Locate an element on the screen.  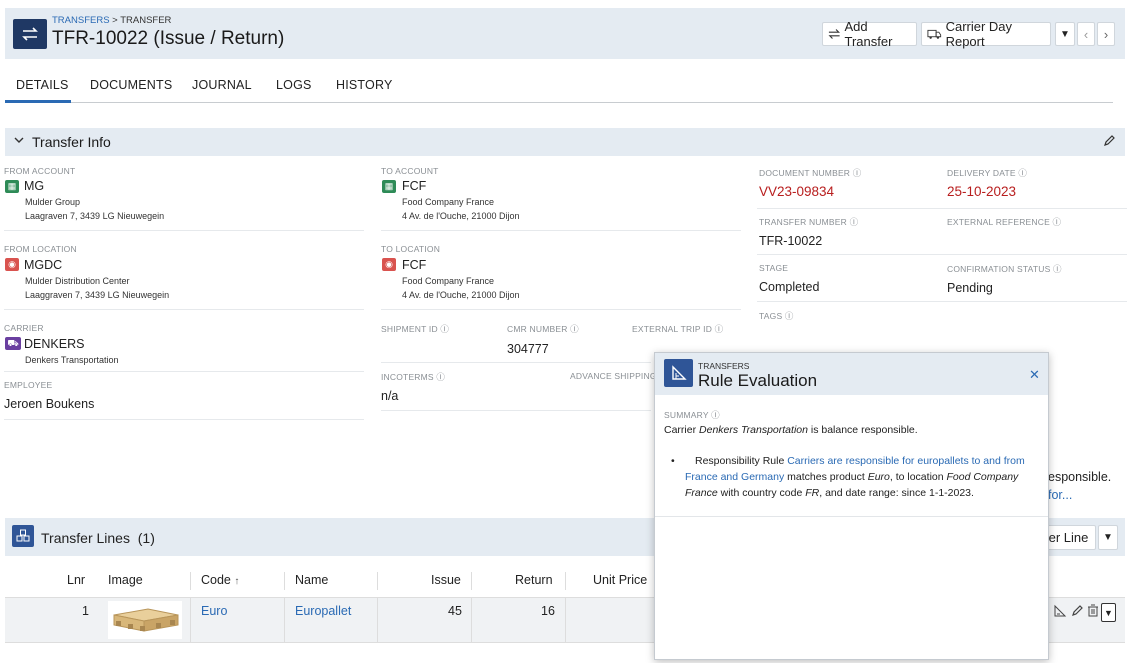
popup-category: TRANSFERS is located at coordinates (724, 366).